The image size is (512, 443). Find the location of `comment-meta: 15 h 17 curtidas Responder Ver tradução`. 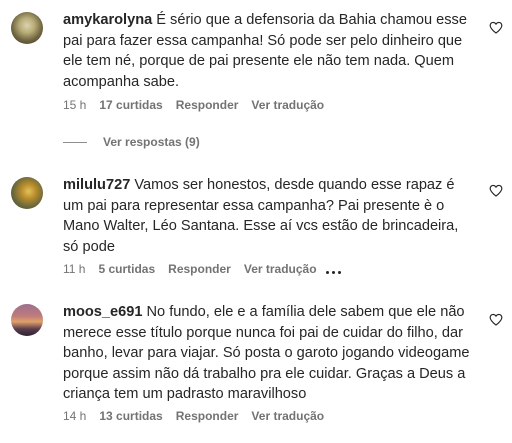

comment-meta: 15 h 17 curtidas Responder Ver tradução is located at coordinates (200, 105).